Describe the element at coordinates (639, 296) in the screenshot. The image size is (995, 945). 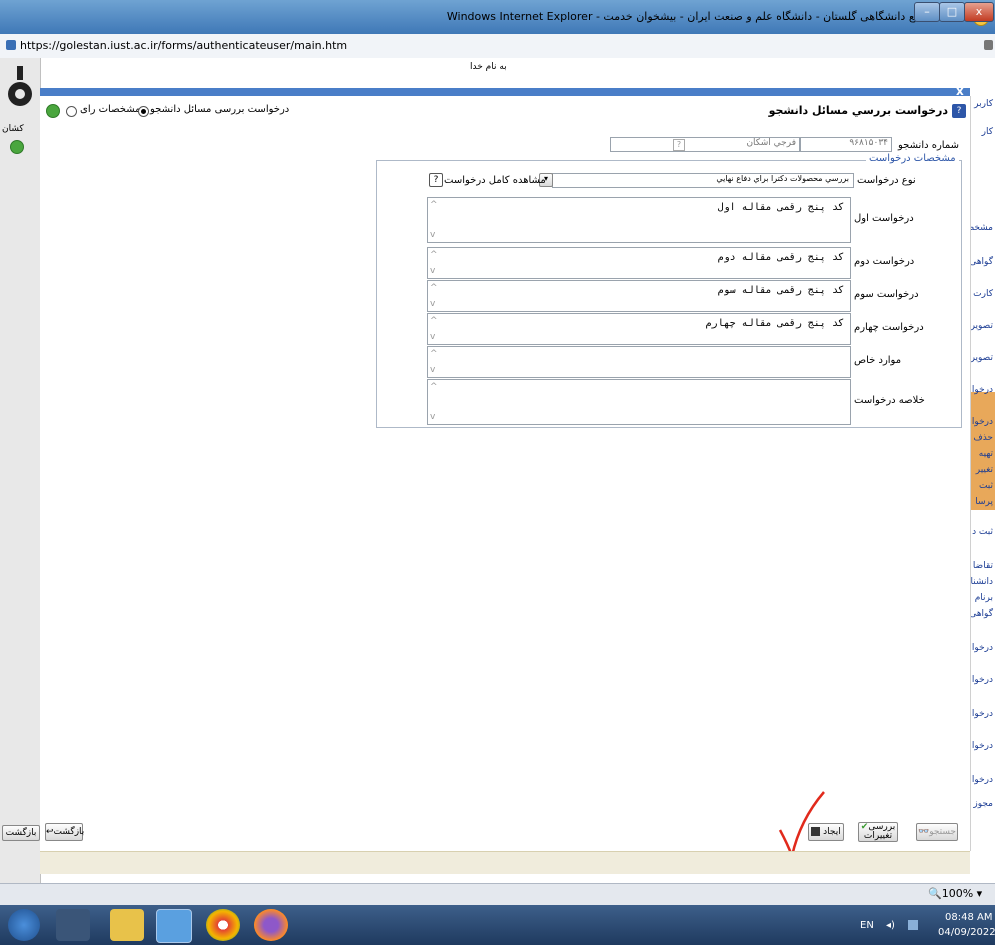
I see `request-textarea: ^ v کد پنج رقمی مقاله سوم` at that location.